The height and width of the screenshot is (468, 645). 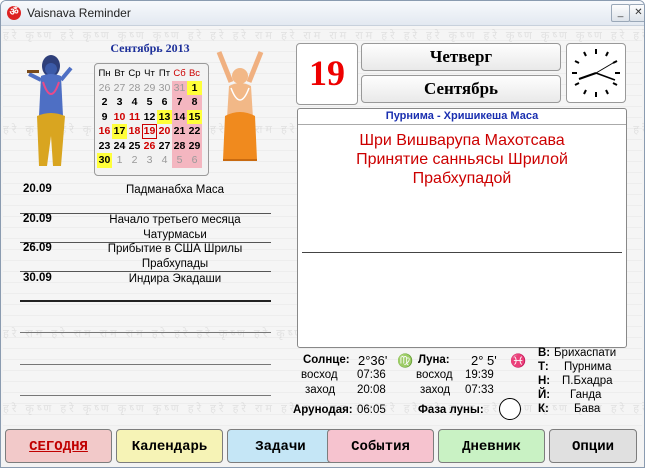 What do you see at coordinates (164, 73) in the screenshot?
I see `weekday-header: Пт` at bounding box center [164, 73].